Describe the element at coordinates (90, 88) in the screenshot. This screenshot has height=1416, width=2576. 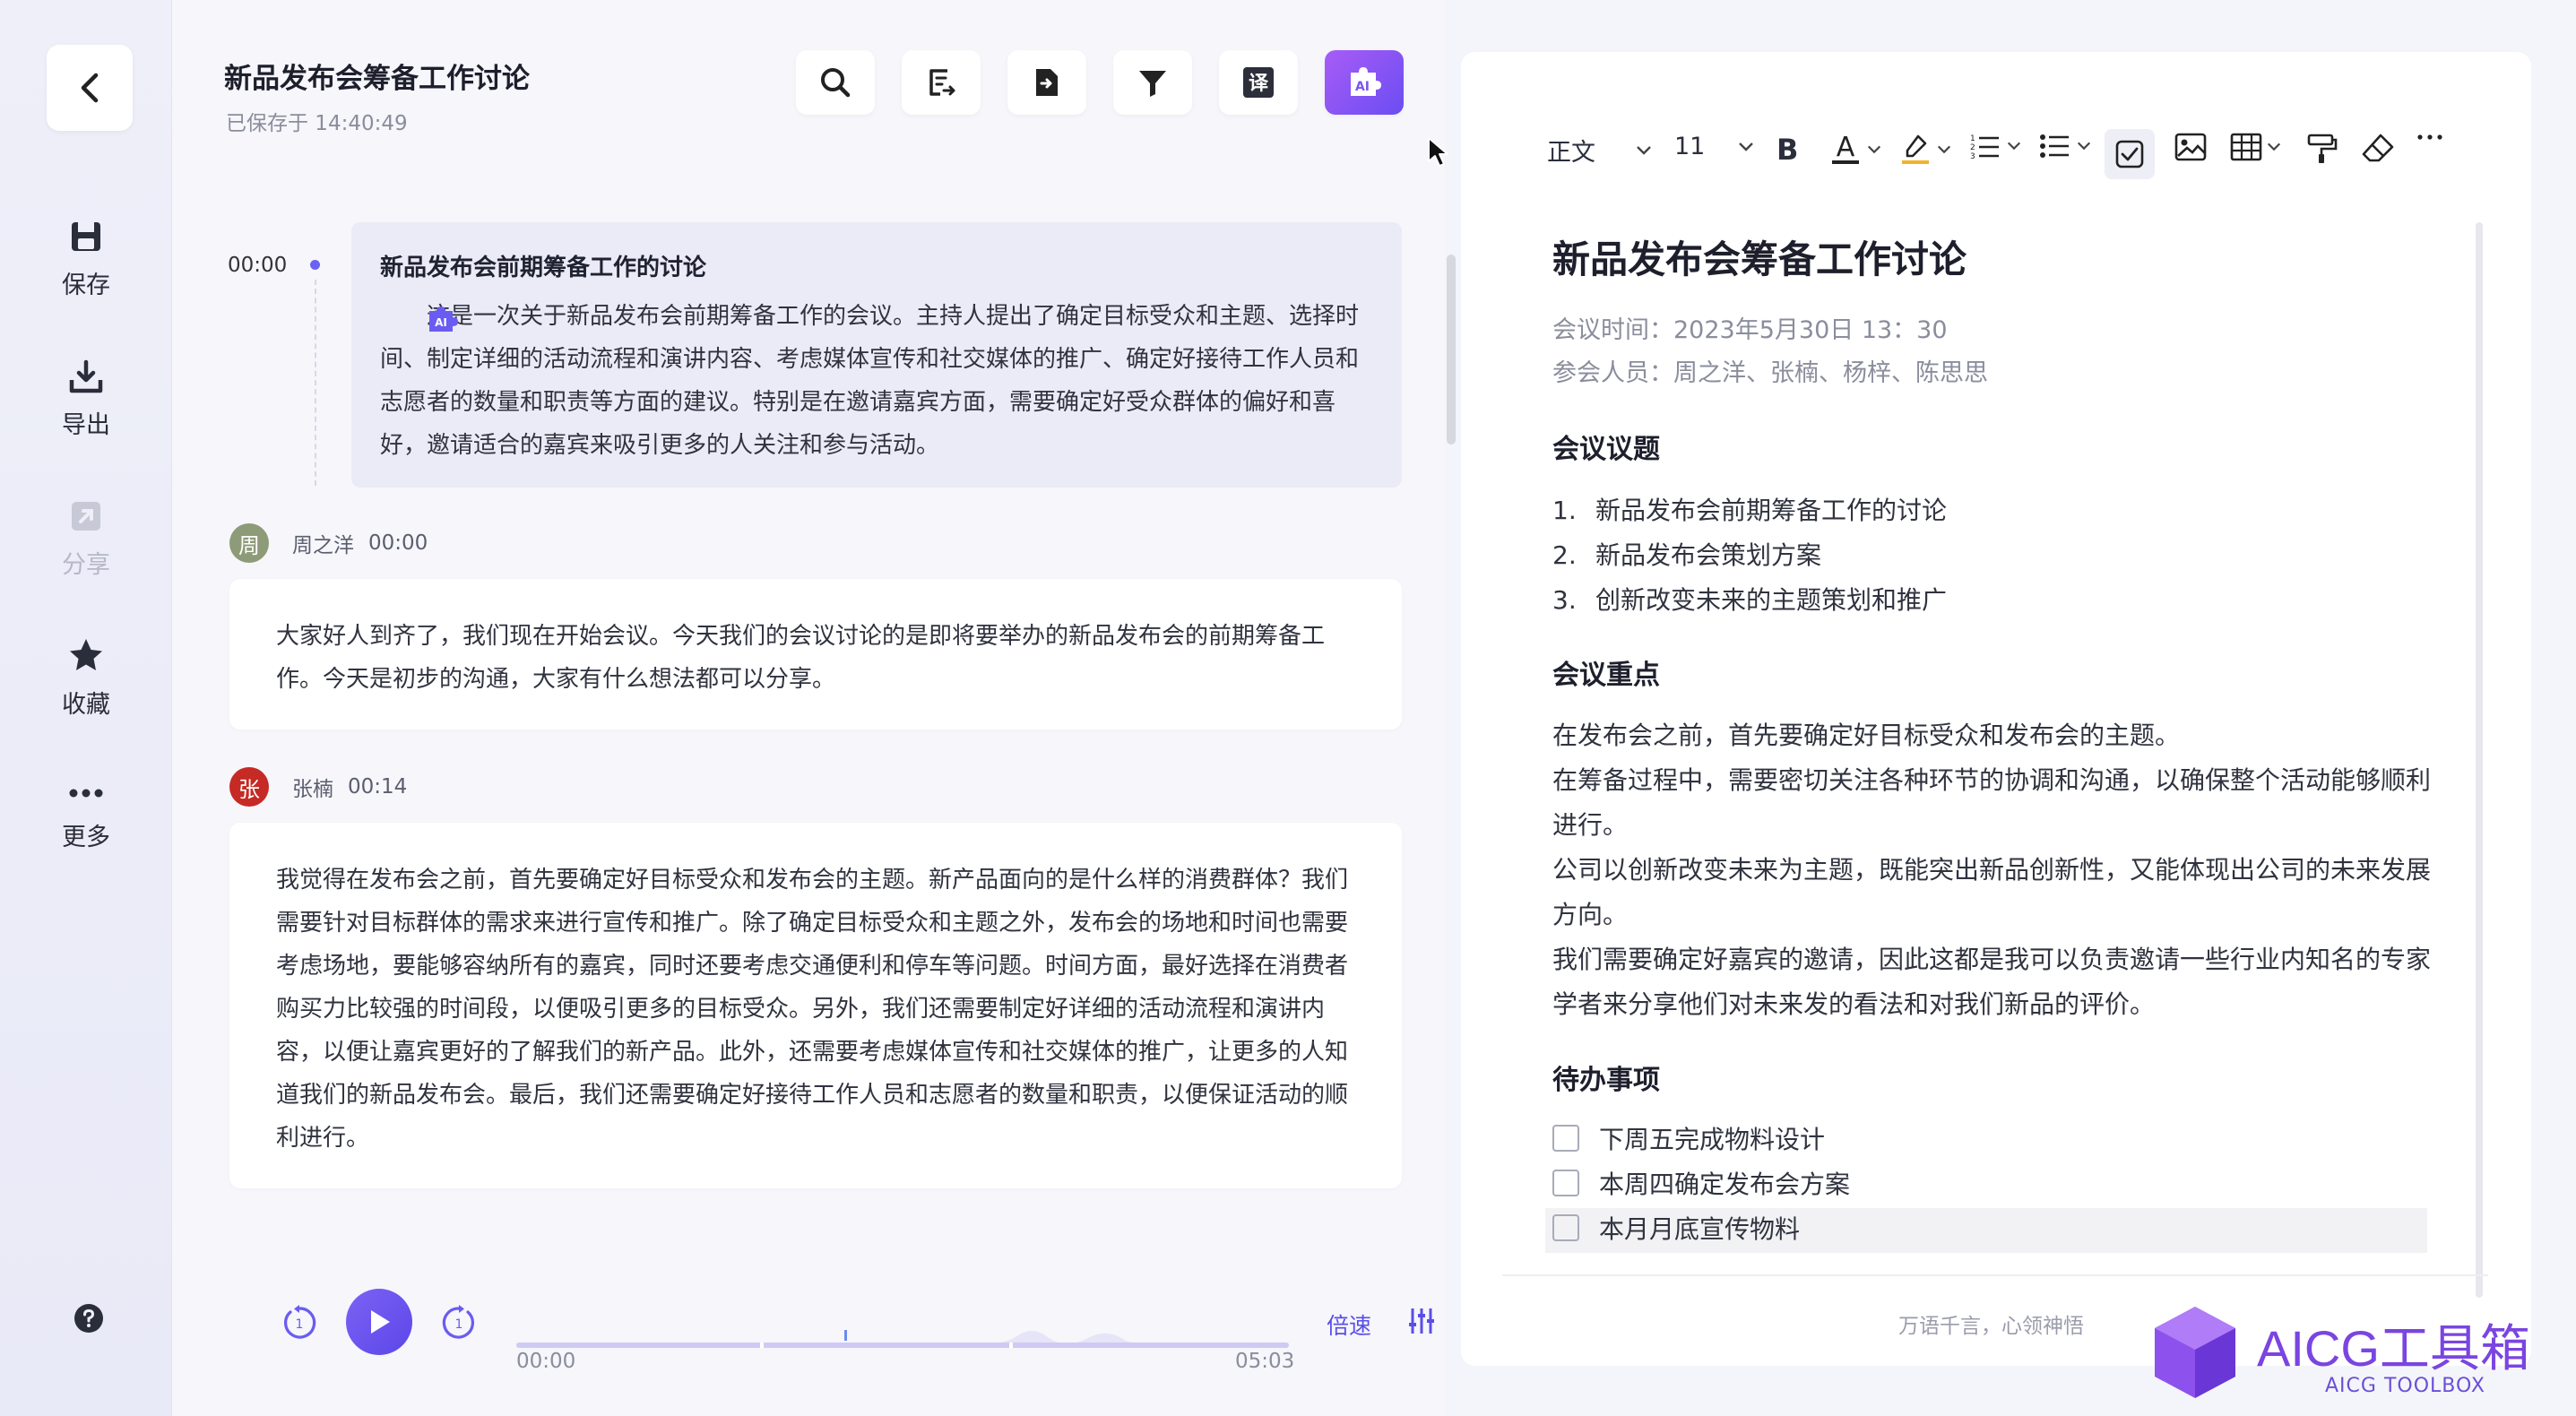
I see `back-button` at that location.